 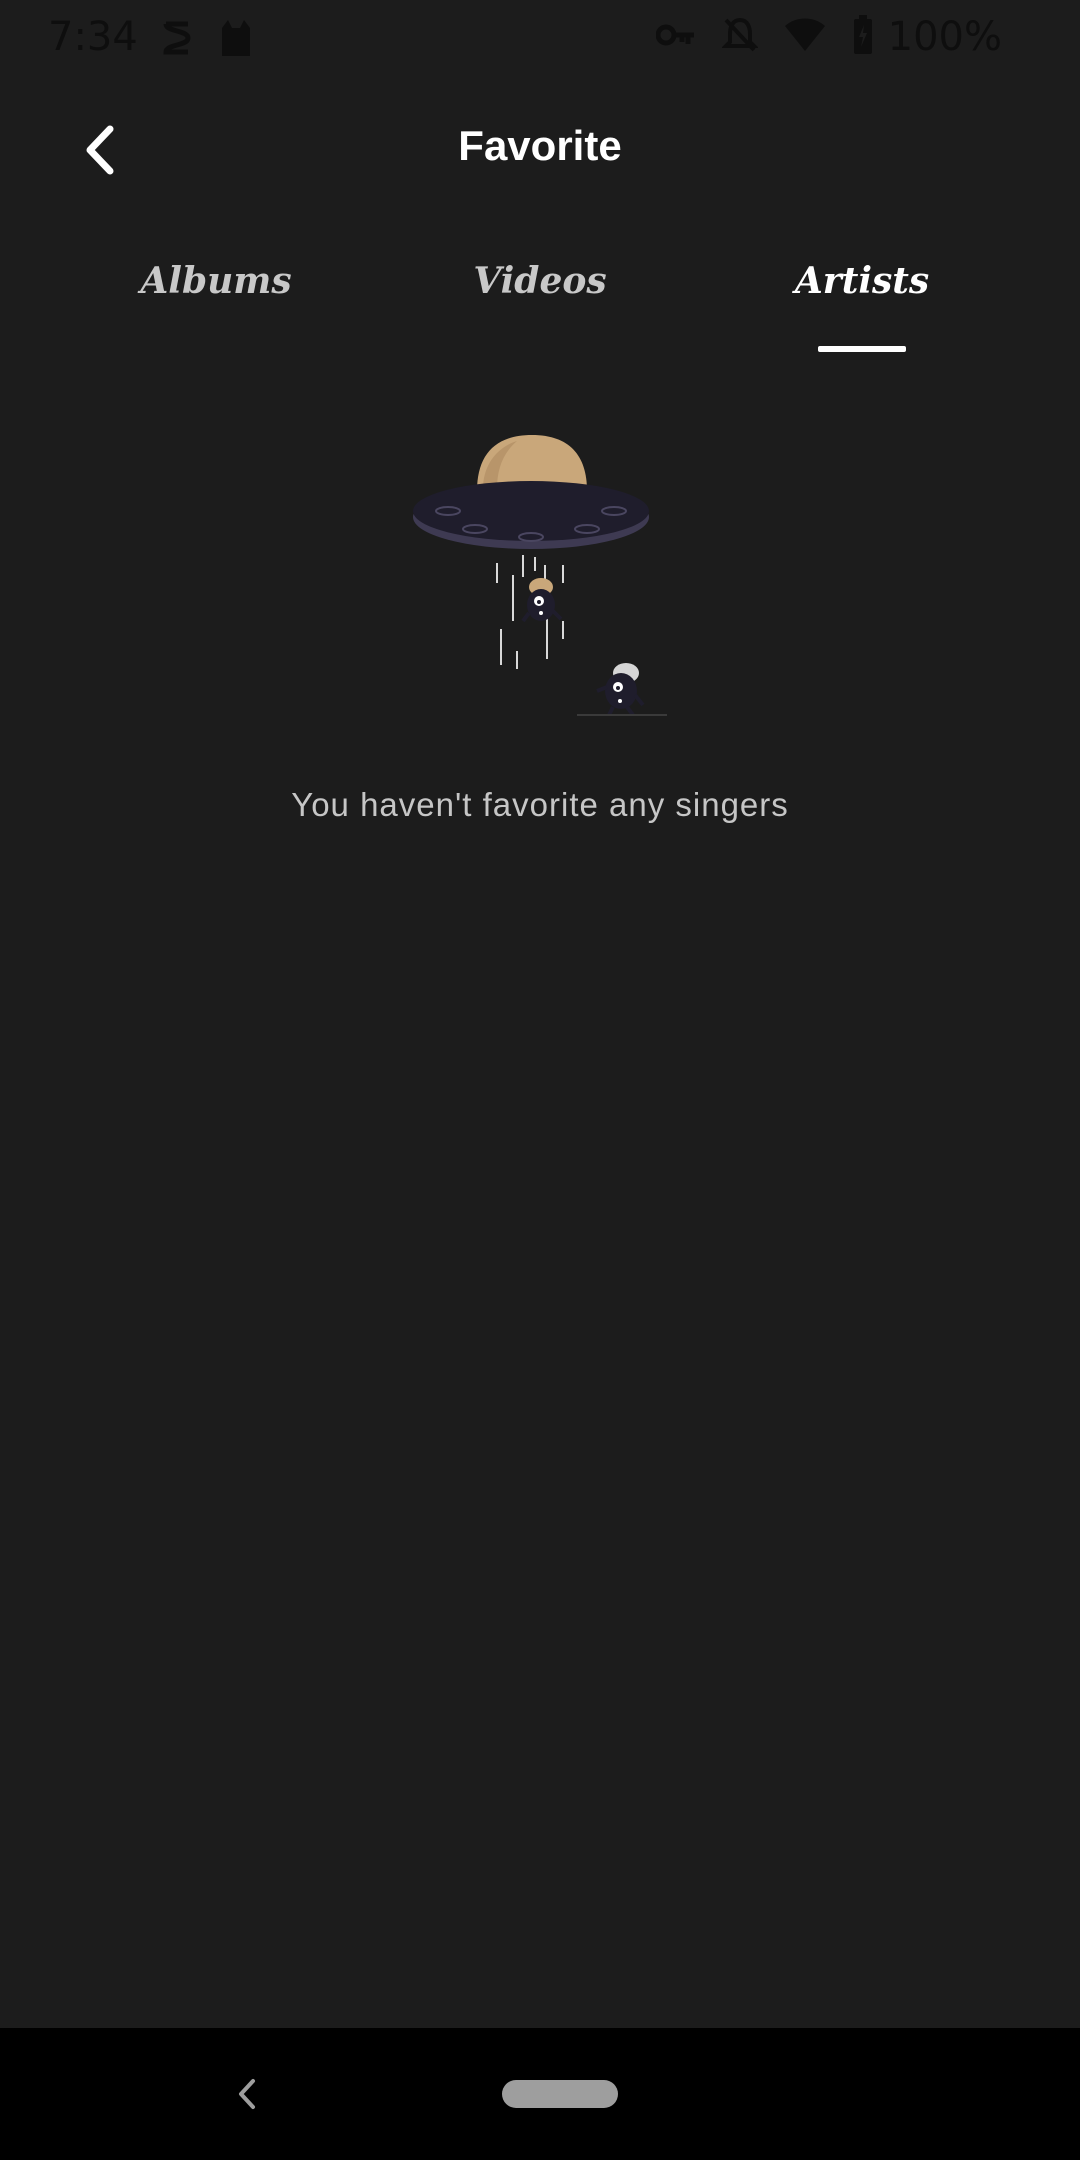 I want to click on tab-bar: Albums Videos Artists, so click(x=540, y=310).